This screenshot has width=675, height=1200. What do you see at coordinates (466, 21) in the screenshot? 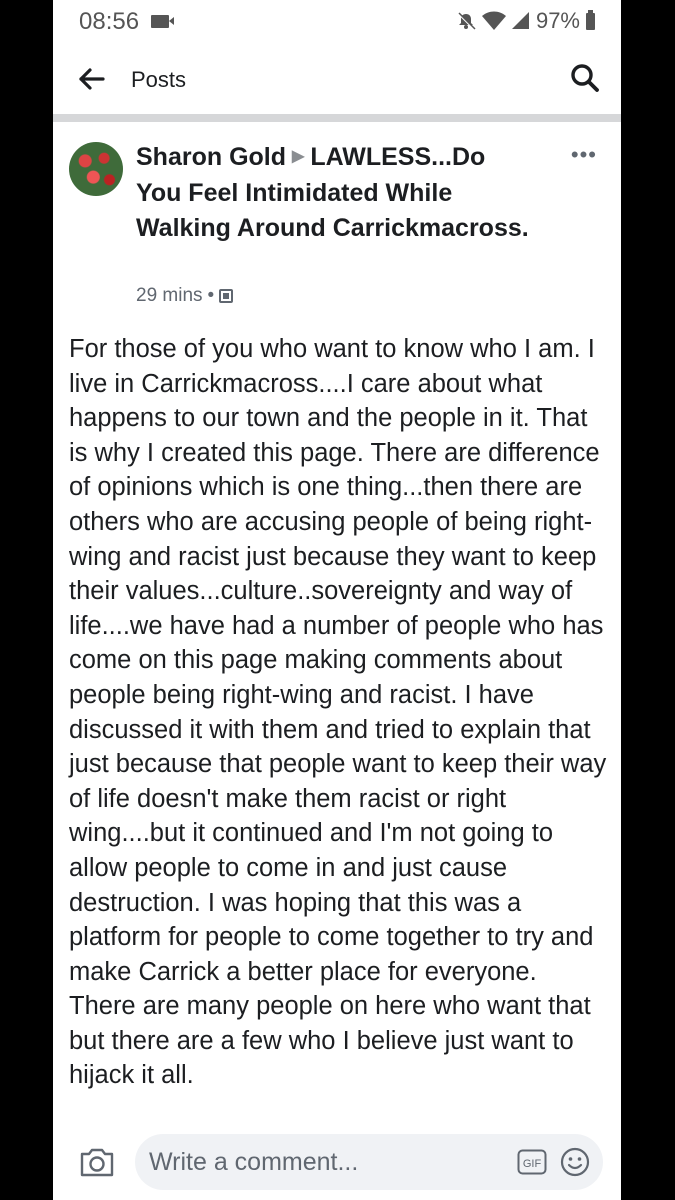
I see `mute-bell-icon` at bounding box center [466, 21].